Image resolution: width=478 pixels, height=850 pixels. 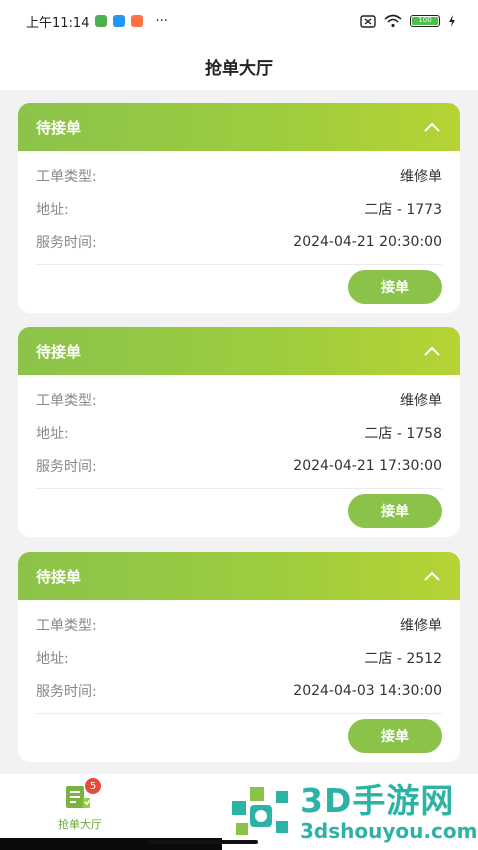 I want to click on order-time-row: 服务时间: 2024-04-21 20:30:00, so click(x=239, y=241).